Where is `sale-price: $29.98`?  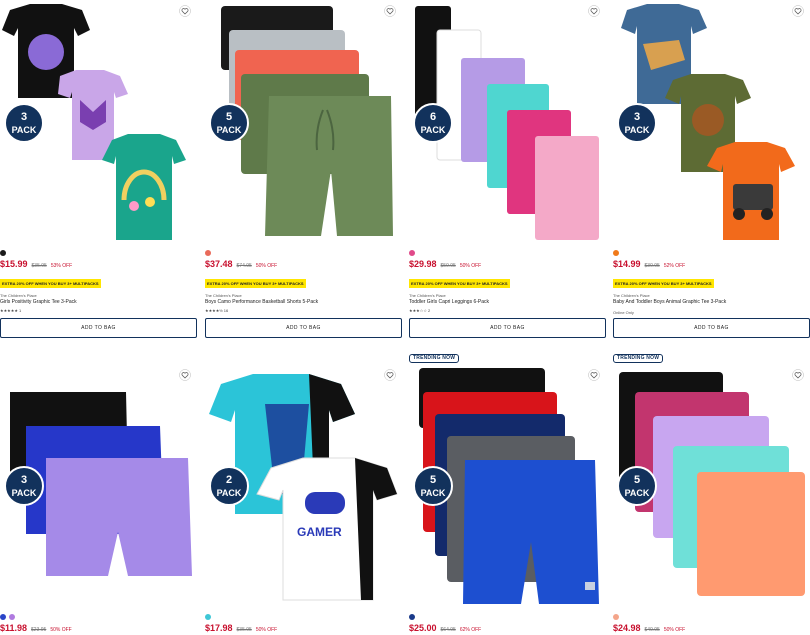
sale-price: $29.98 is located at coordinates (423, 264).